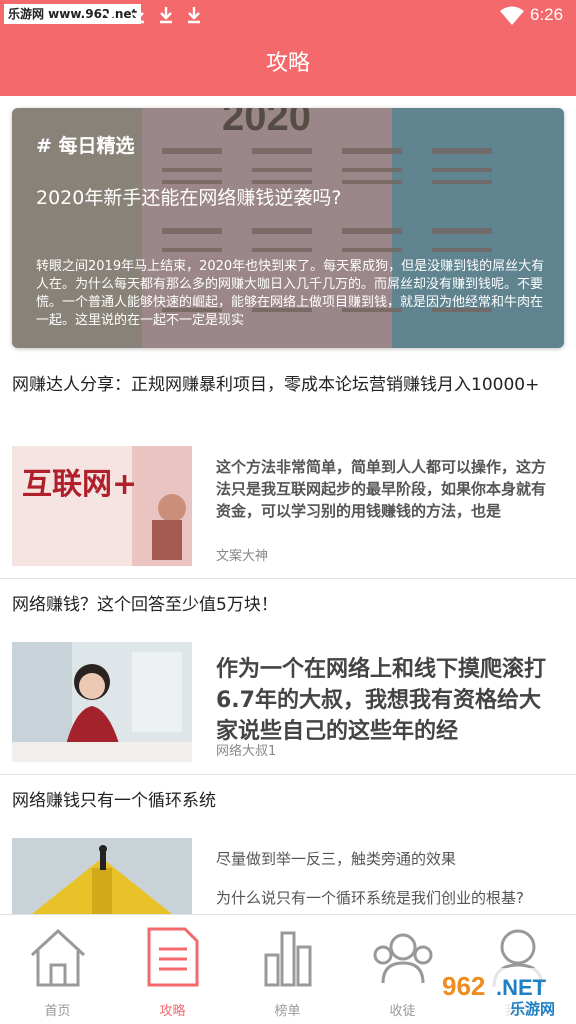  What do you see at coordinates (288, 16) in the screenshot?
I see `status-bar: 乐游网 www.962.net 6:26` at bounding box center [288, 16].